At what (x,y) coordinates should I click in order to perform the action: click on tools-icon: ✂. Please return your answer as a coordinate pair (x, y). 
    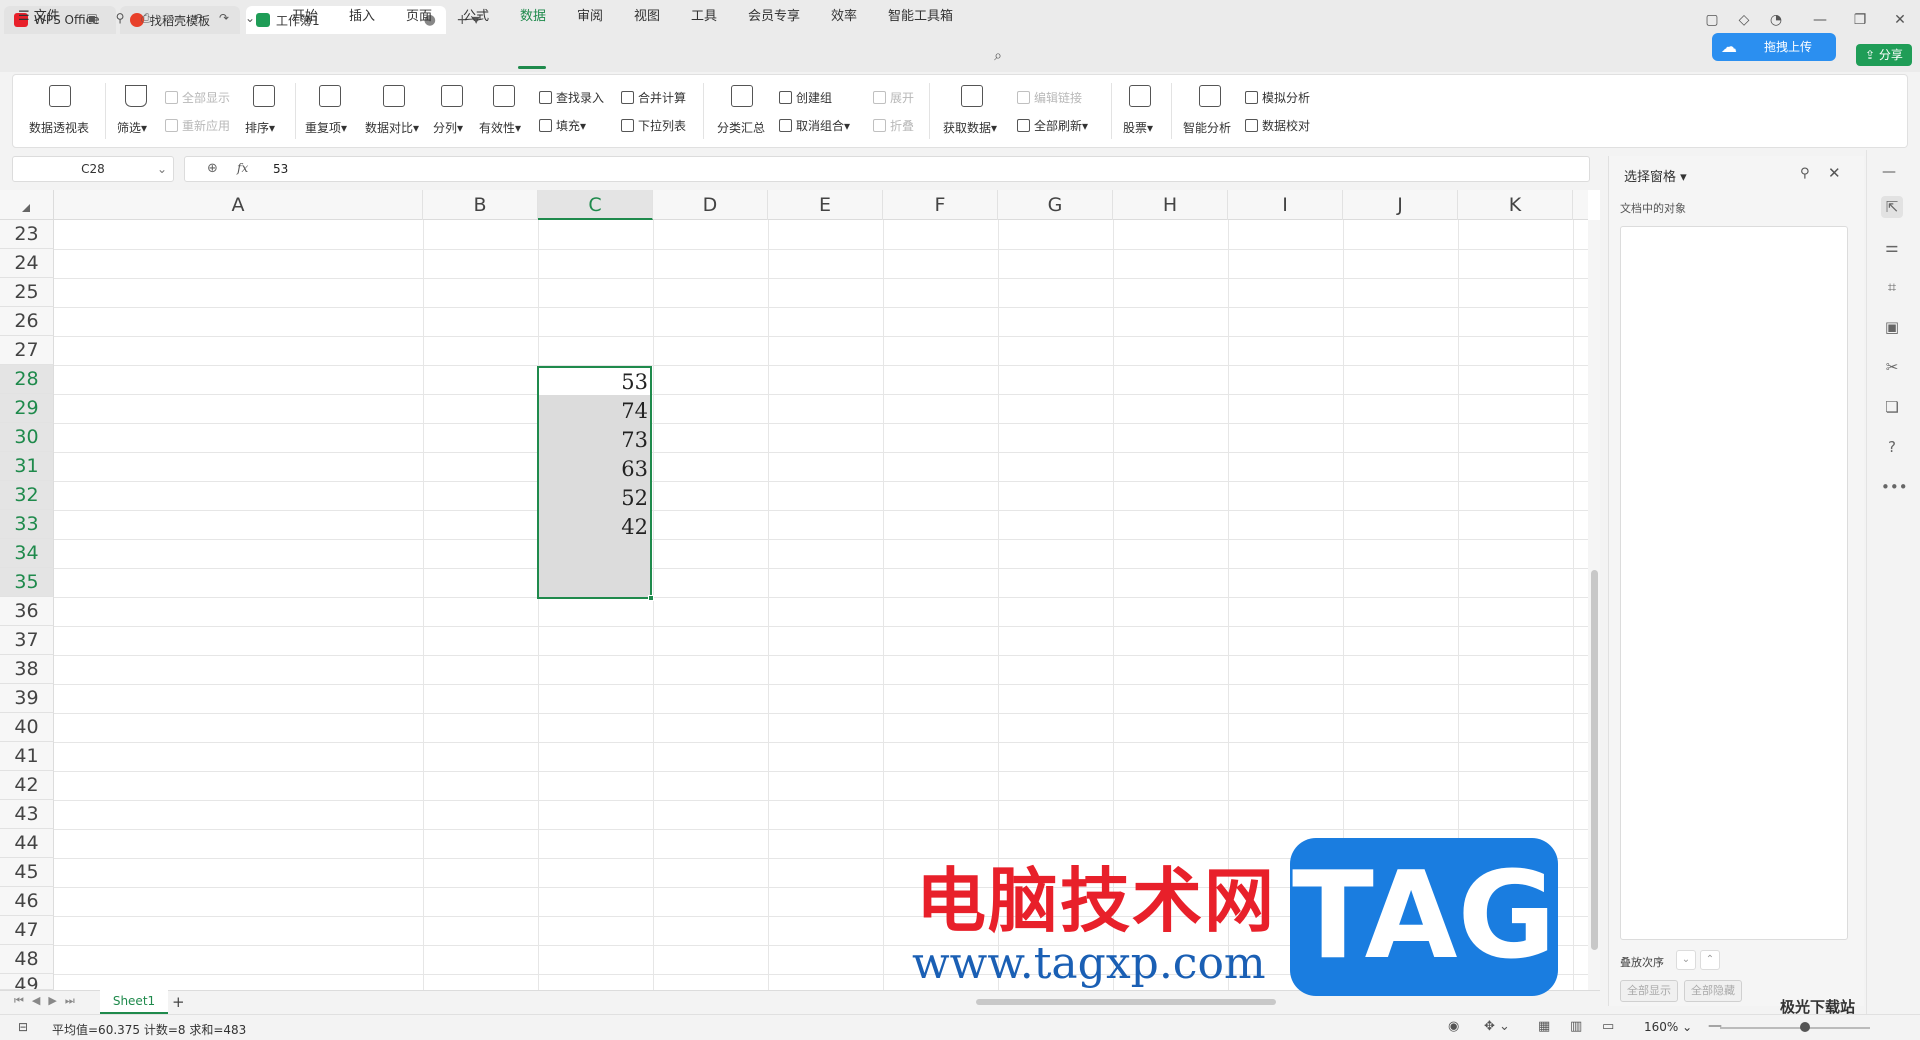
    Looking at the image, I should click on (1892, 367).